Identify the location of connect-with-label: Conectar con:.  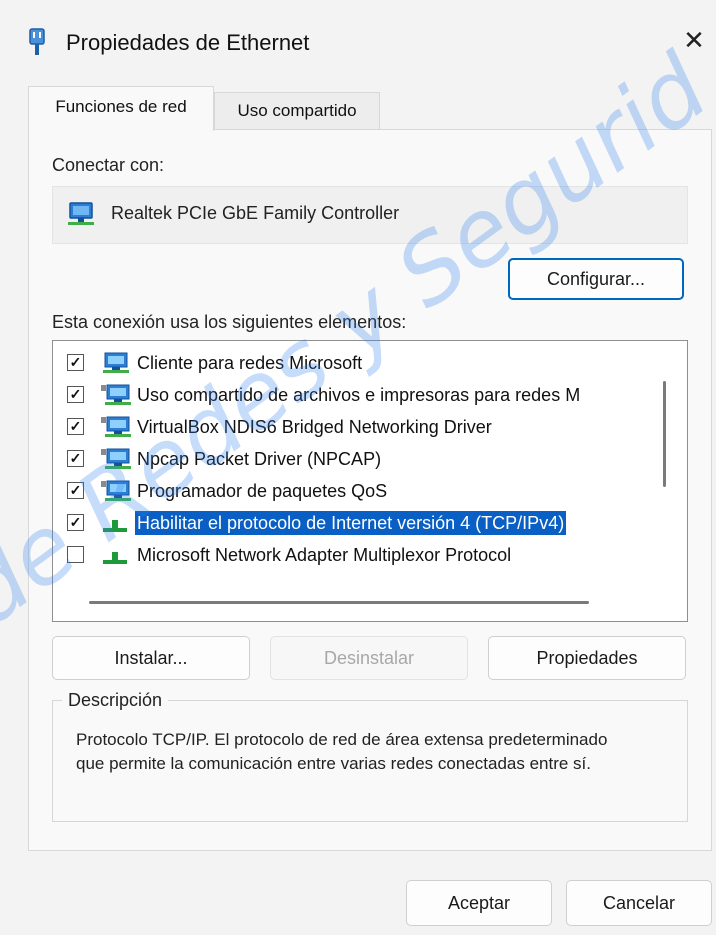
(108, 165).